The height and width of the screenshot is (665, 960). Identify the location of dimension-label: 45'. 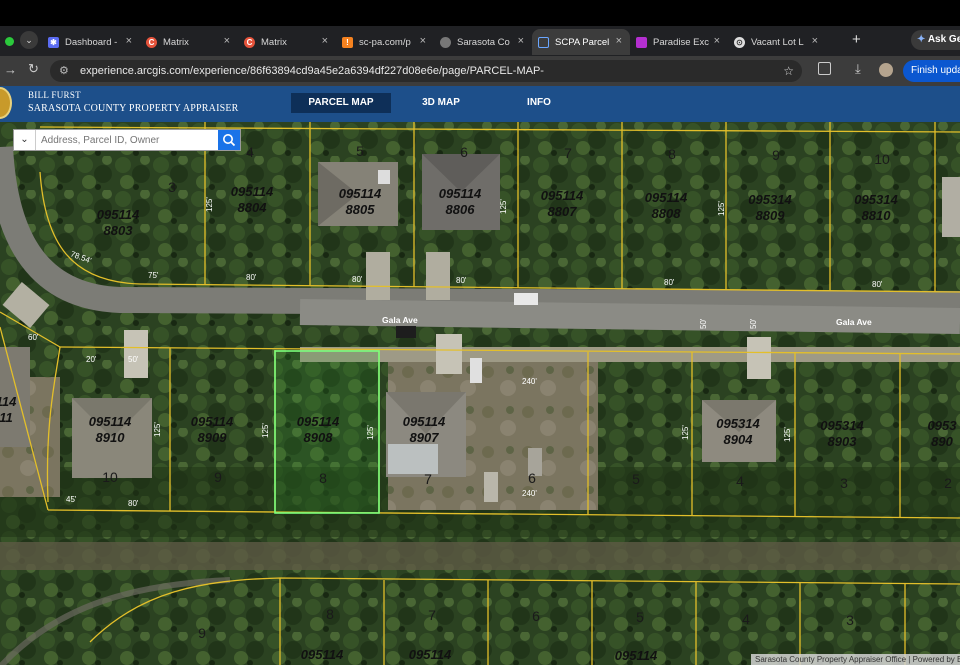
(71, 499).